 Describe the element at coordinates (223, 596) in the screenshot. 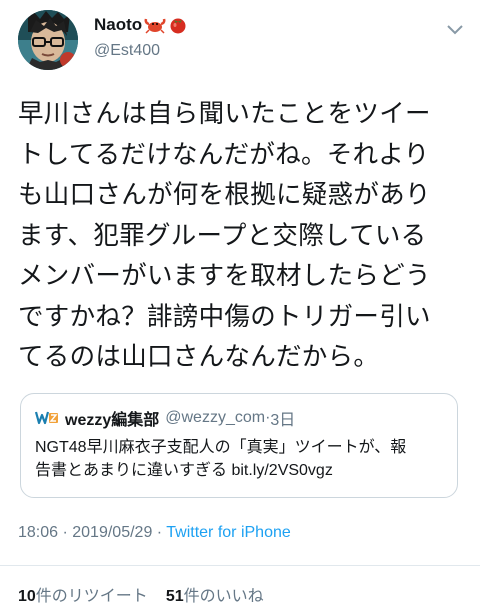

I see `likes-label: 件のいいね` at that location.